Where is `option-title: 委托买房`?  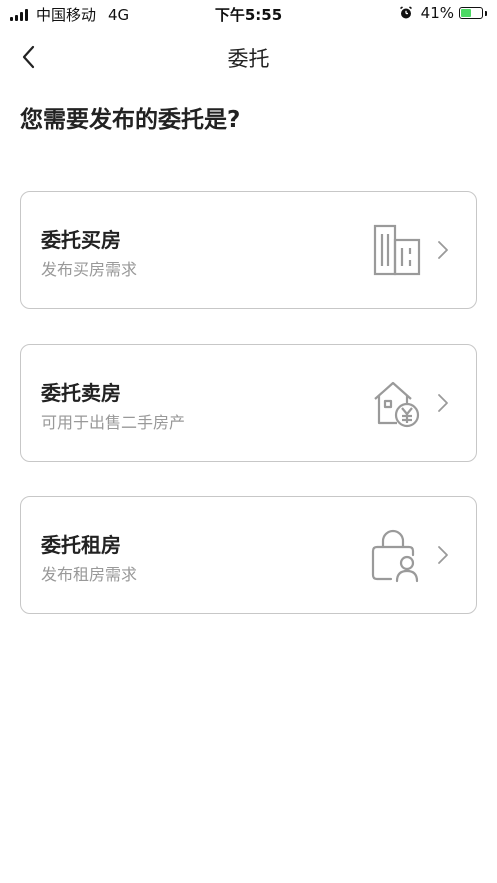 option-title: 委托买房 is located at coordinates (81, 240).